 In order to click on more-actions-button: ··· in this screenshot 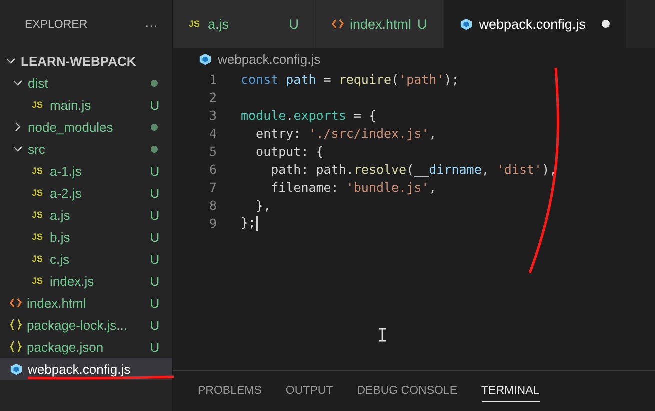, I will do `click(151, 25)`.